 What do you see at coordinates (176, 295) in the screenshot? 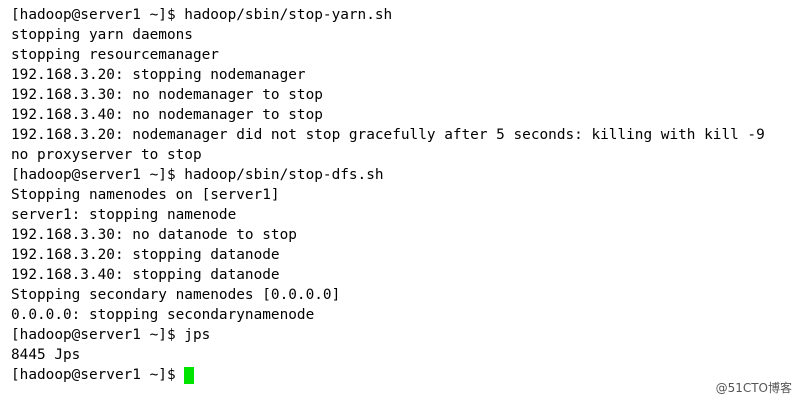
I see `terminal-line: Stopping secondary namenodes [0.0.0.0]` at bounding box center [176, 295].